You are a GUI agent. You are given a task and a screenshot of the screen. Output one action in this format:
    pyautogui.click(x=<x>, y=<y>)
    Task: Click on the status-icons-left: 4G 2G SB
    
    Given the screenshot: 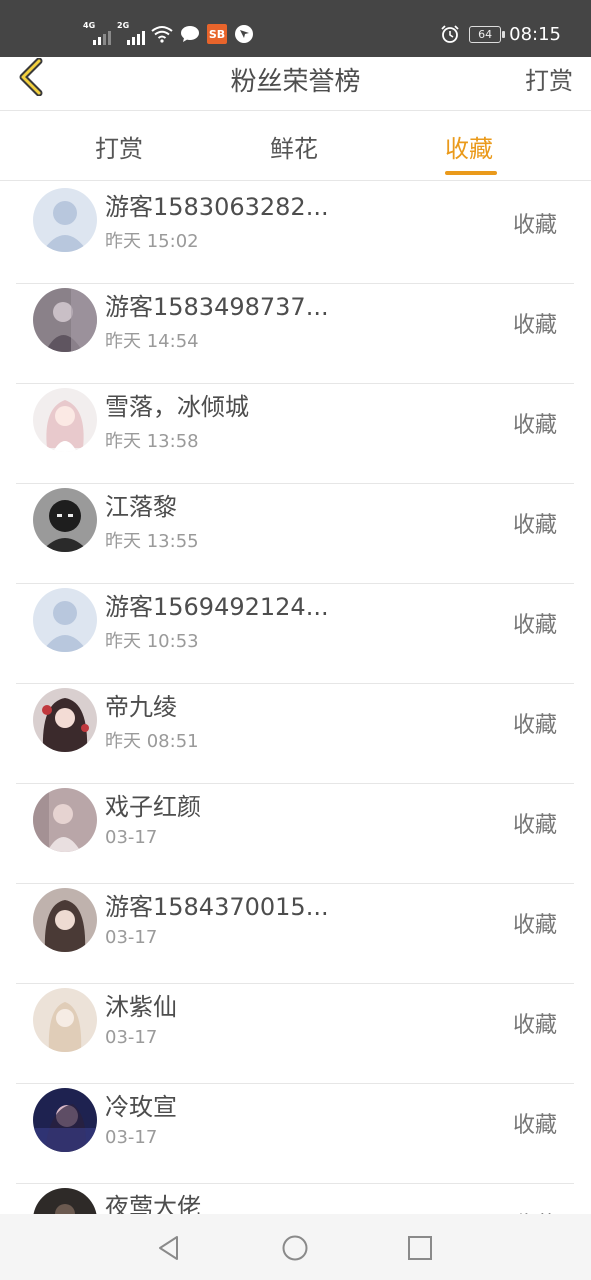 What is the action you would take?
    pyautogui.click(x=169, y=34)
    